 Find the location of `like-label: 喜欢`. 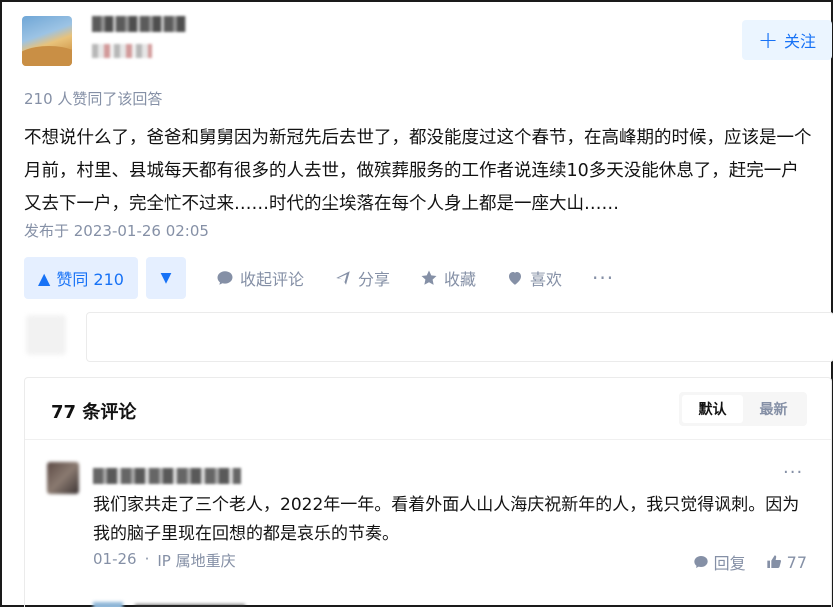

like-label: 喜欢 is located at coordinates (546, 279).